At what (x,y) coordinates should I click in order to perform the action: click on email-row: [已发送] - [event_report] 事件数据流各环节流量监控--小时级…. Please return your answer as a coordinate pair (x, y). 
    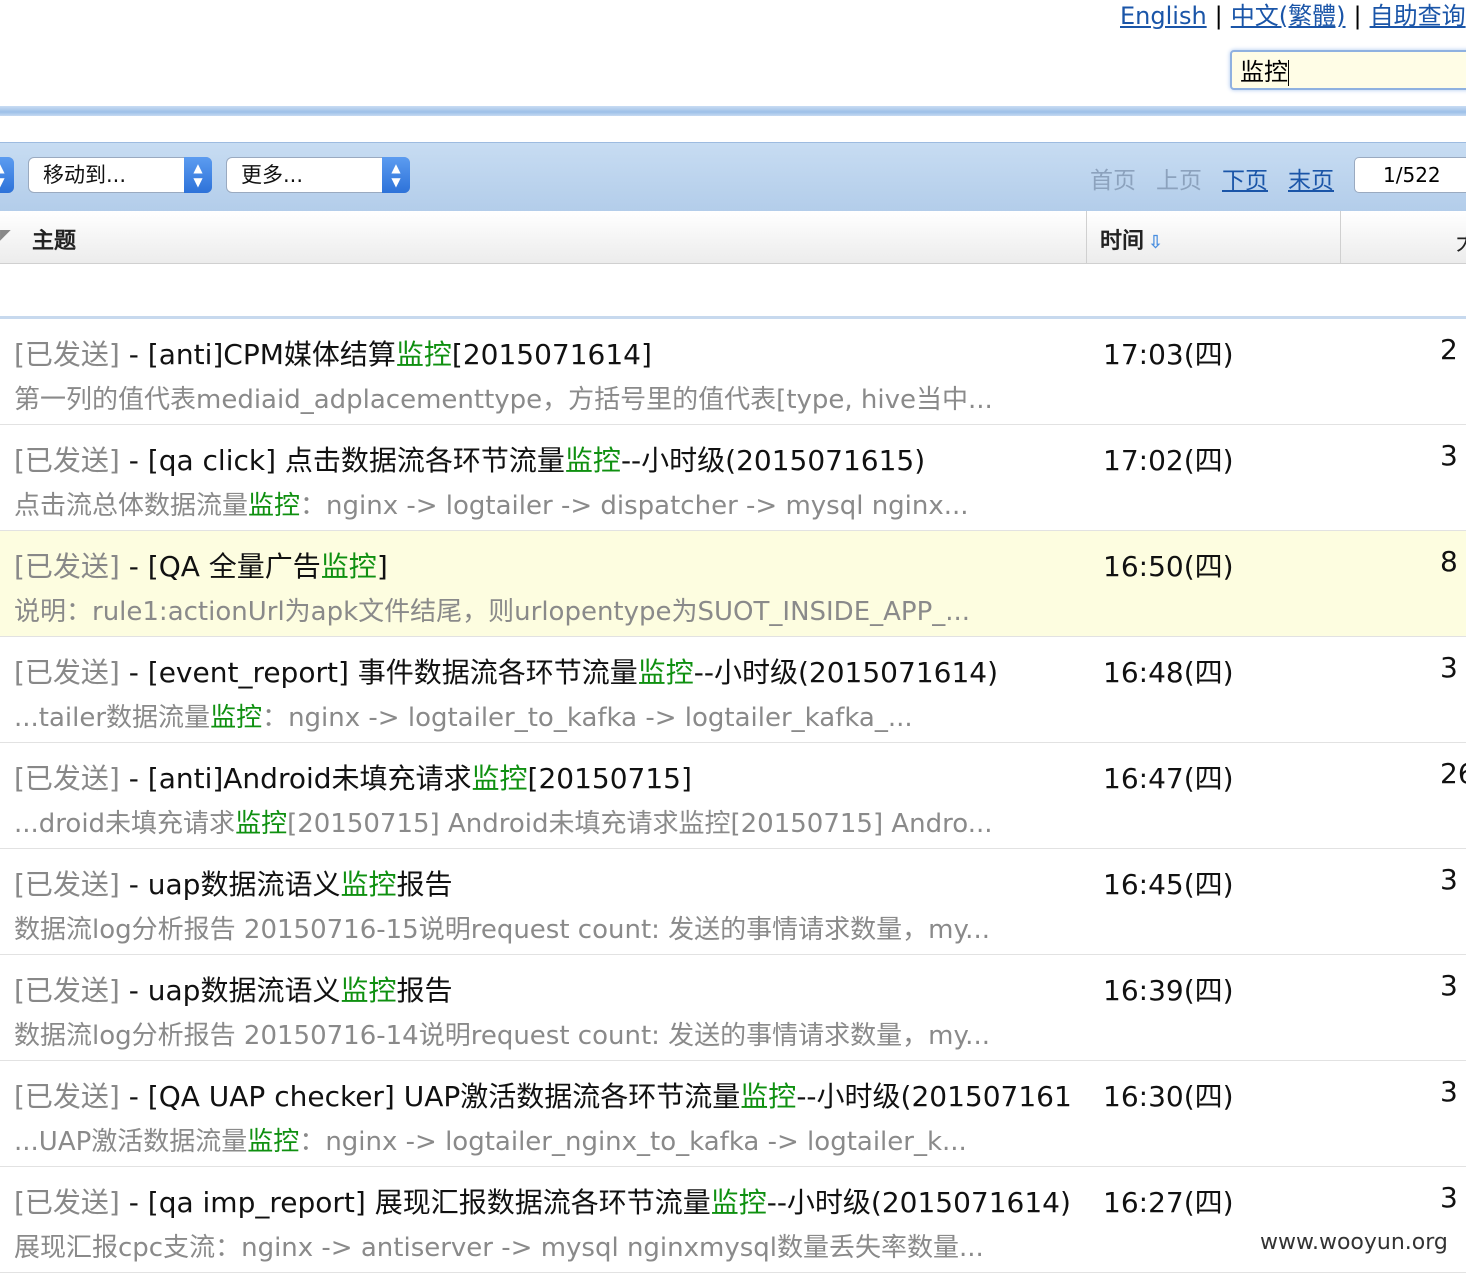
    Looking at the image, I should click on (733, 690).